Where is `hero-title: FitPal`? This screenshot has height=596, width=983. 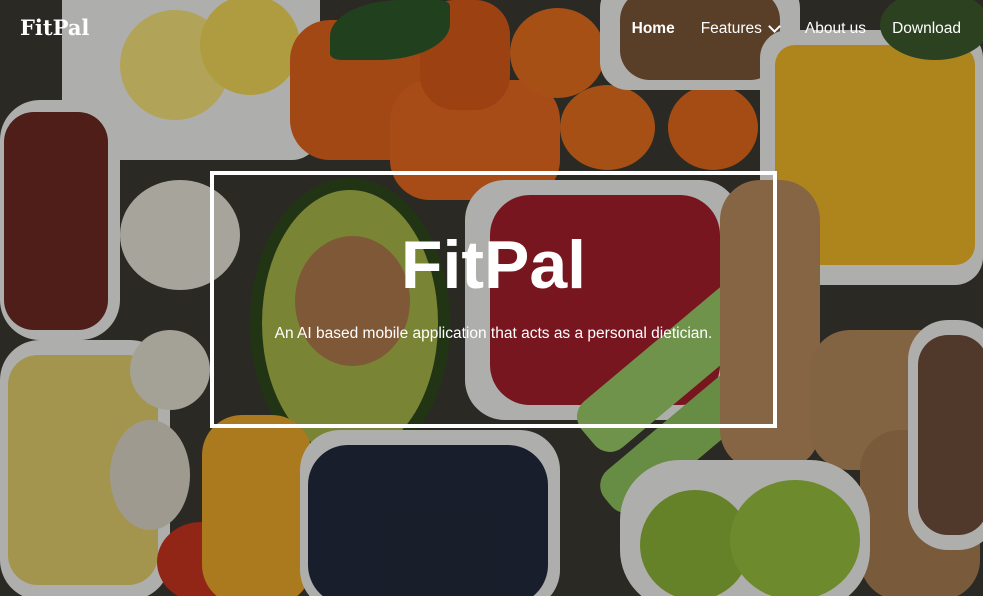 hero-title: FitPal is located at coordinates (493, 265).